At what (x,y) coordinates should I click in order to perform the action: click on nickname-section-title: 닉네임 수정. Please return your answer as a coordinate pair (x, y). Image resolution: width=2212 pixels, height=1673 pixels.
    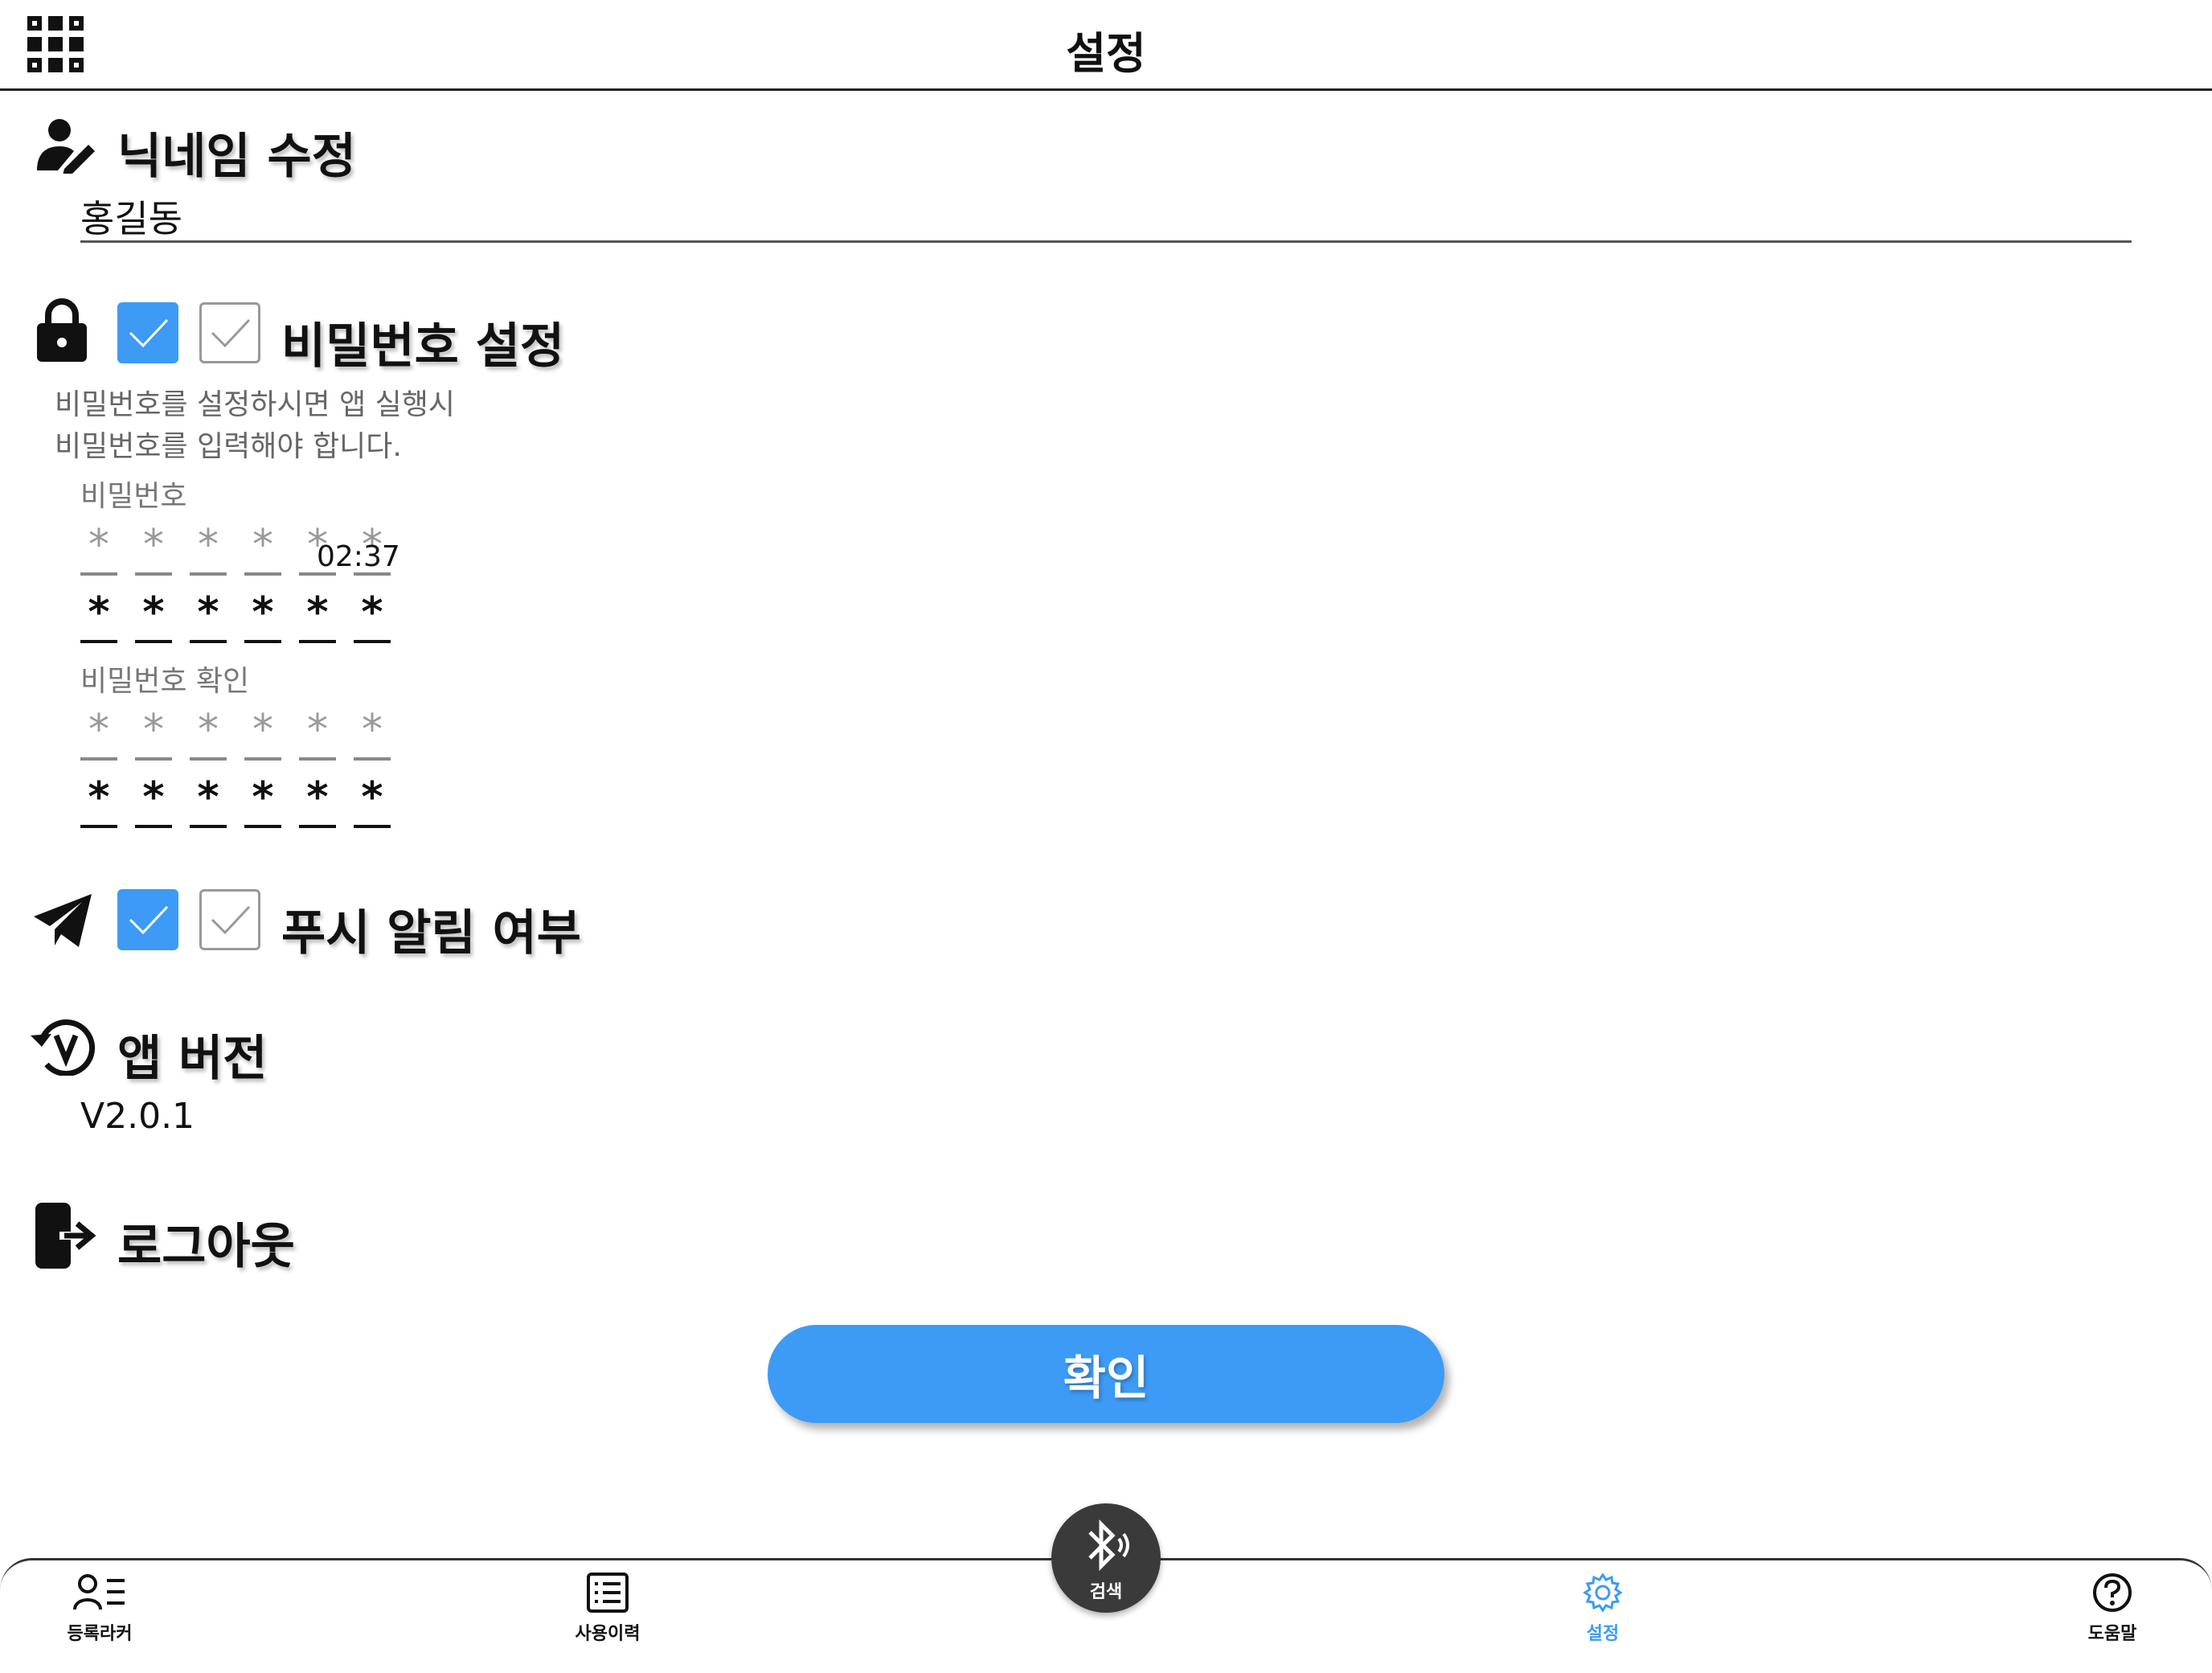
    Looking at the image, I should click on (237, 157).